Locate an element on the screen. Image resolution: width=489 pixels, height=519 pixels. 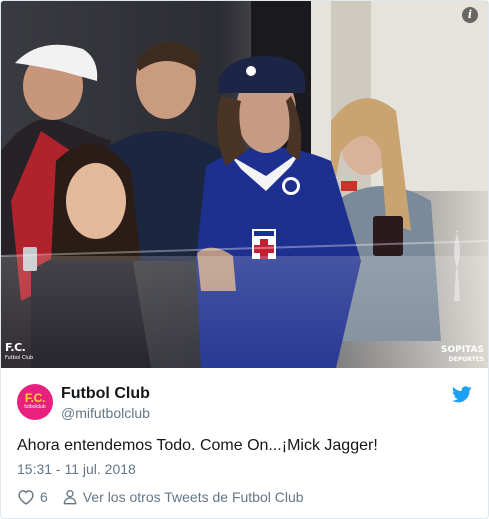
watermark-sopitas: SOPITAS DEPORTES is located at coordinates (462, 355).